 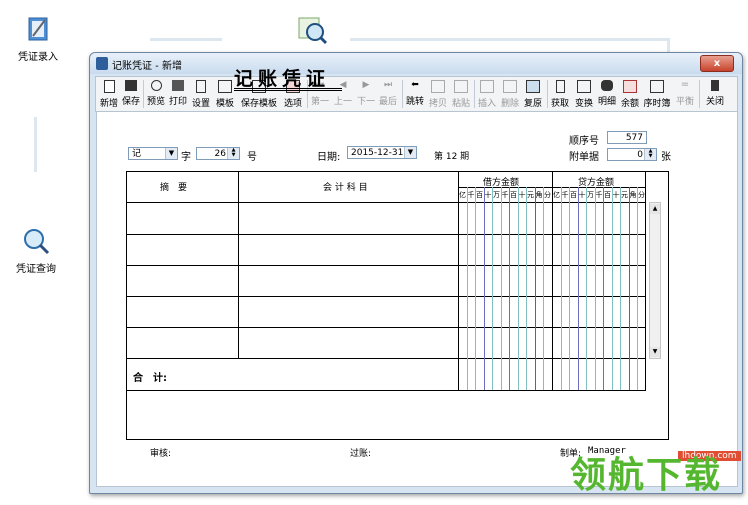 I want to click on post-label: 过账:, so click(x=361, y=454).